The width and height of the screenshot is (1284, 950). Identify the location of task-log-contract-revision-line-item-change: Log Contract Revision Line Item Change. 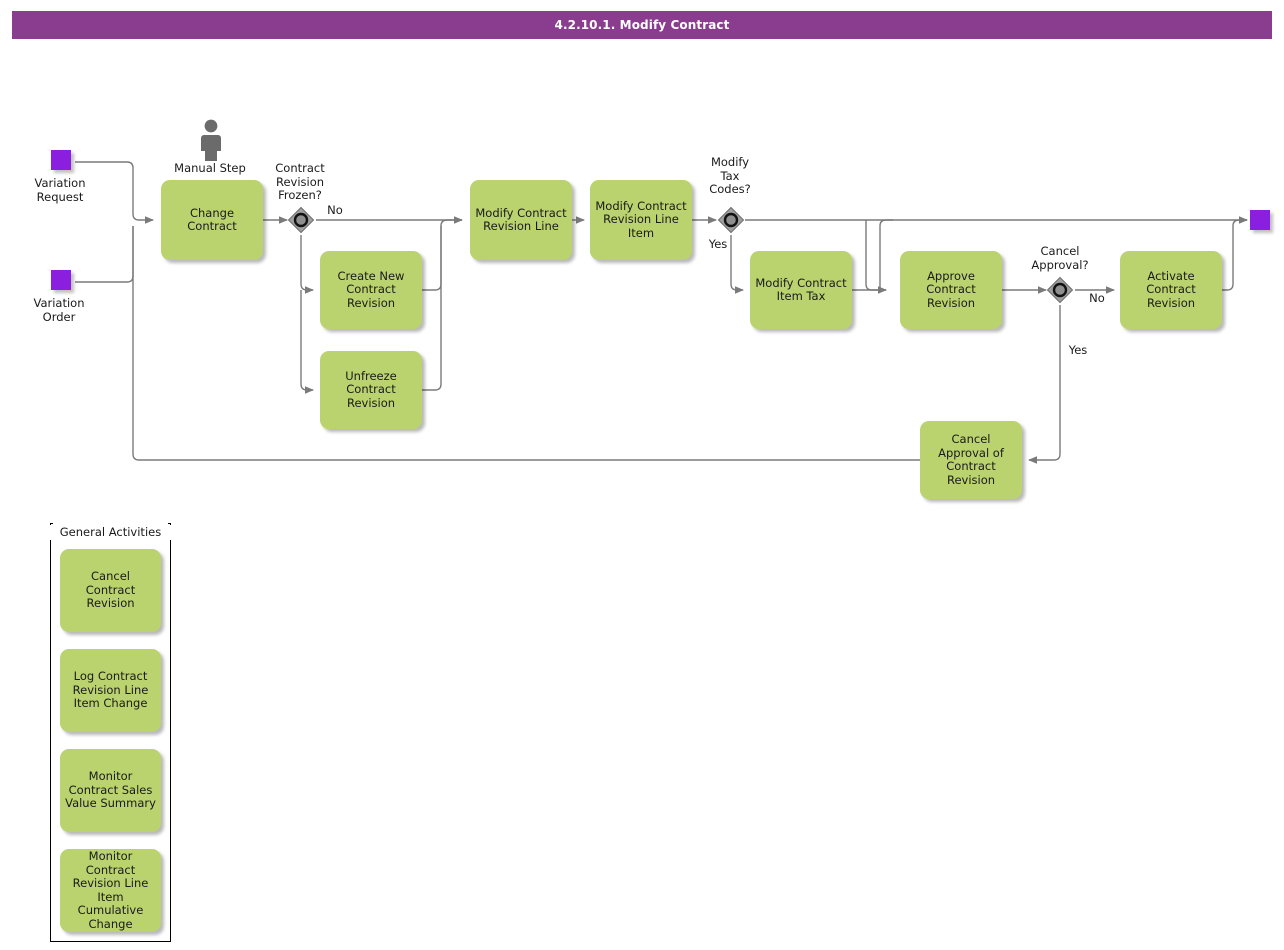
(110, 690).